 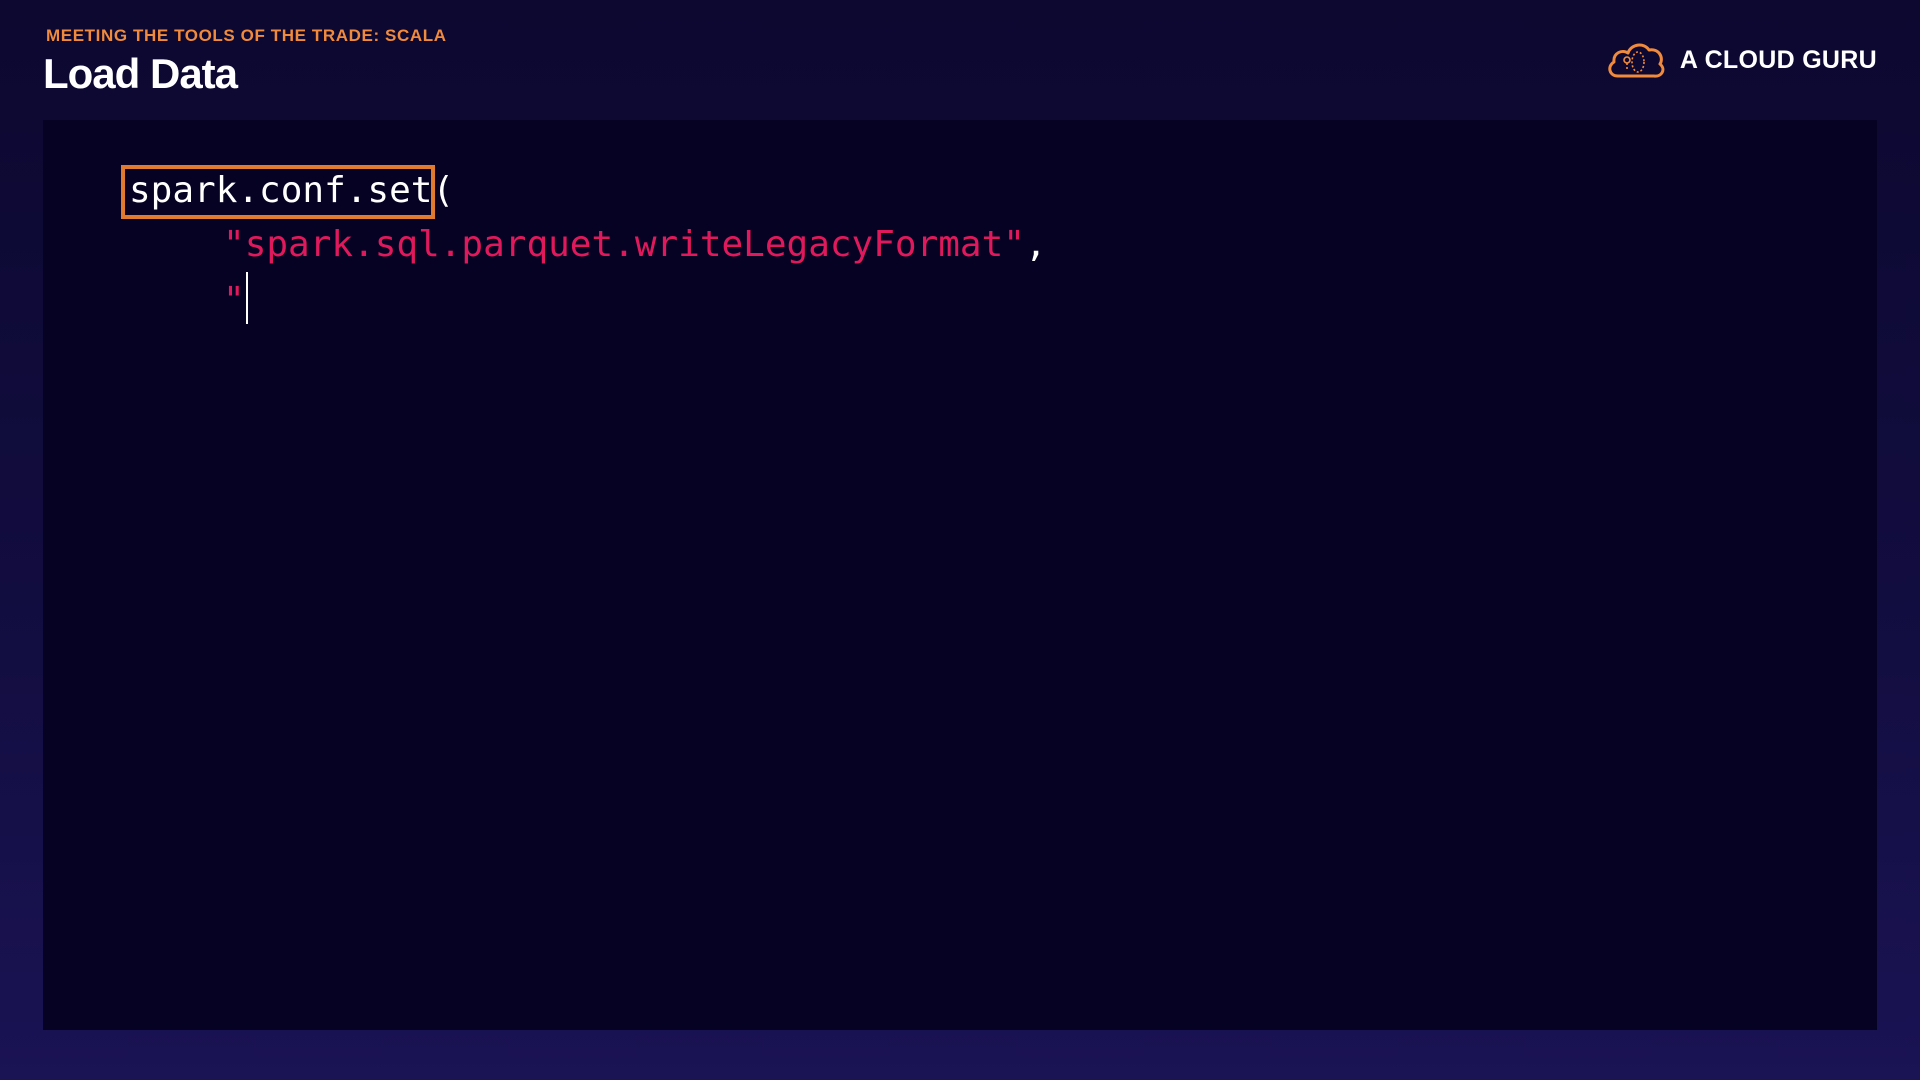 I want to click on code-line-2: "spark.sql.parquet.writeLegacyFormat",, so click(x=635, y=245).